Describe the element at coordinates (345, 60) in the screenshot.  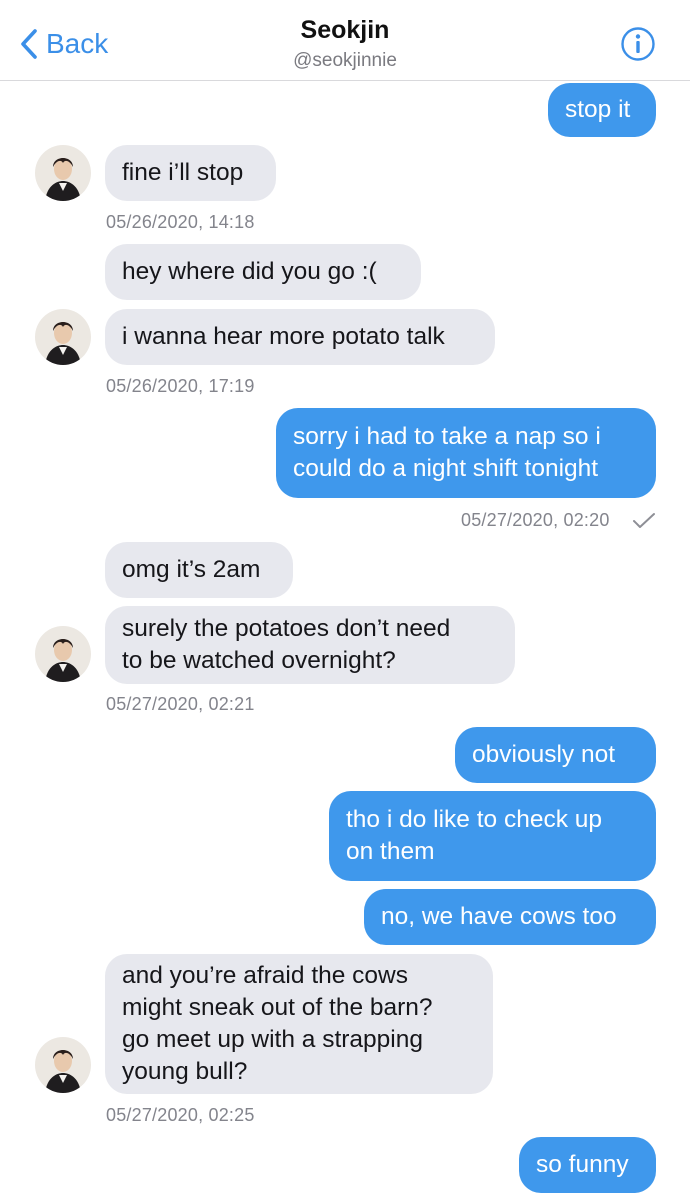
I see `contact-handle: @seokjinnie` at that location.